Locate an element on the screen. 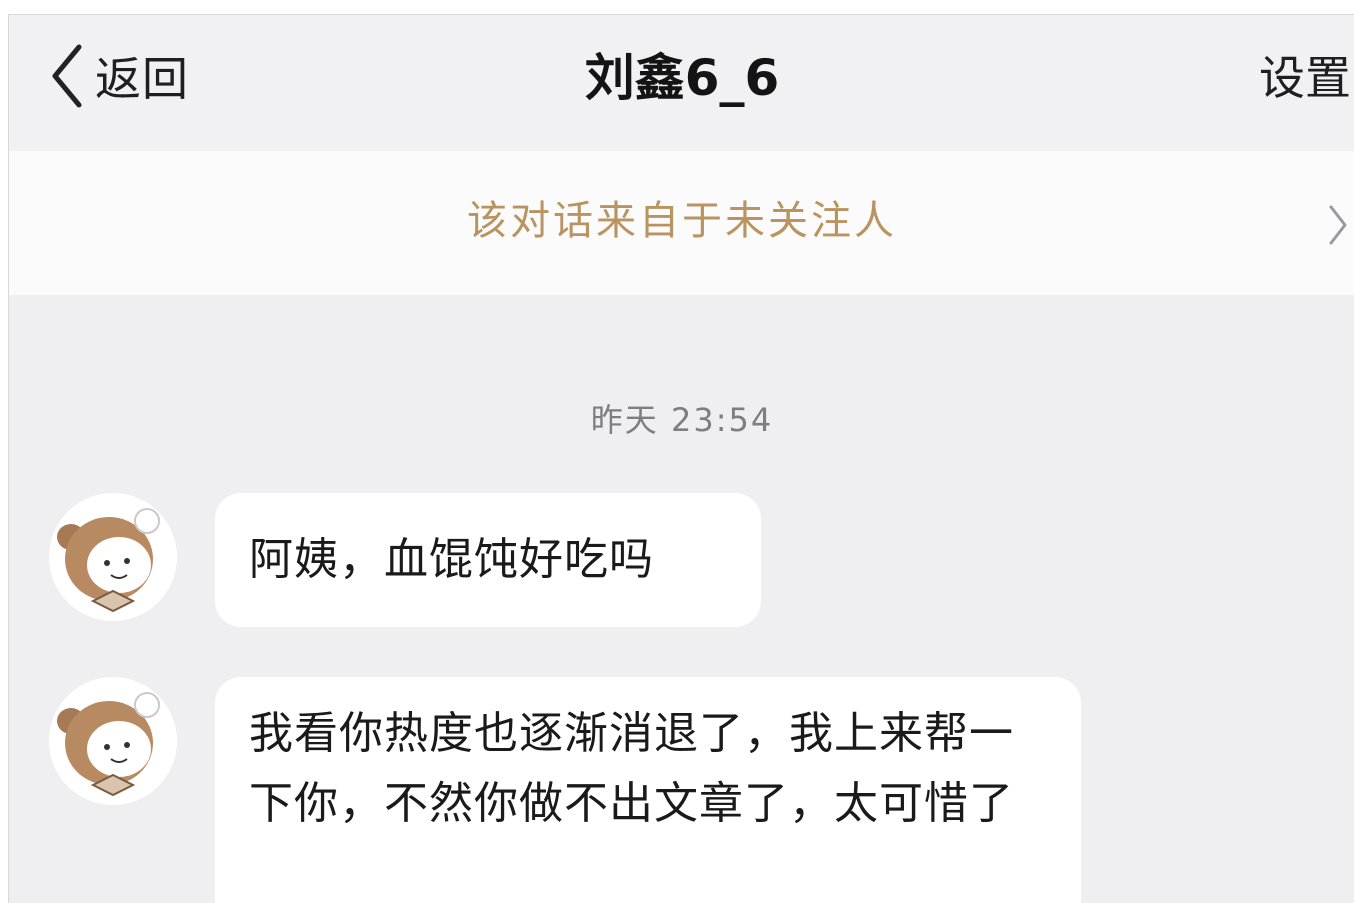  message-timestamp: 昨天 23:54 is located at coordinates (682, 420).